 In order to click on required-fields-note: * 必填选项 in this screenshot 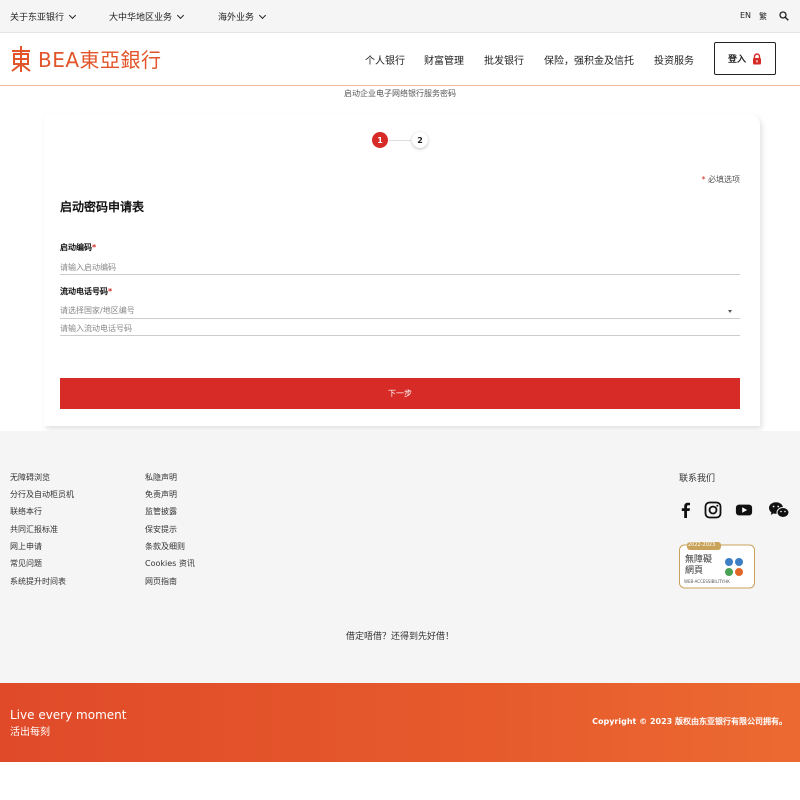, I will do `click(720, 179)`.